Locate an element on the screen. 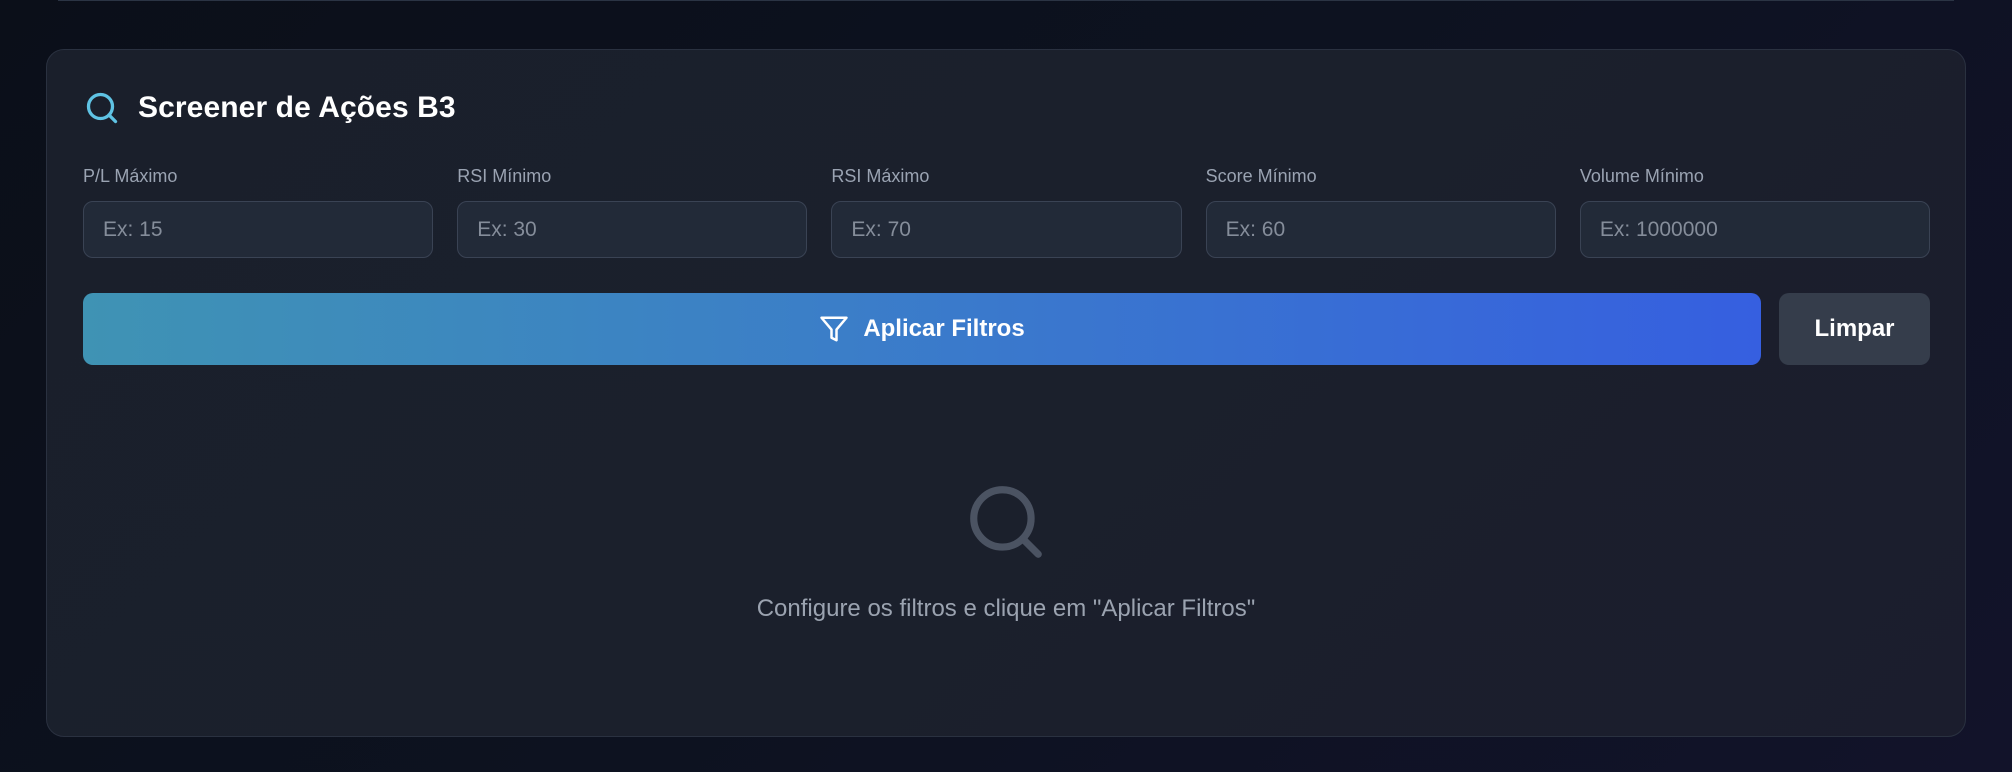  volume-min-input is located at coordinates (1755, 229).